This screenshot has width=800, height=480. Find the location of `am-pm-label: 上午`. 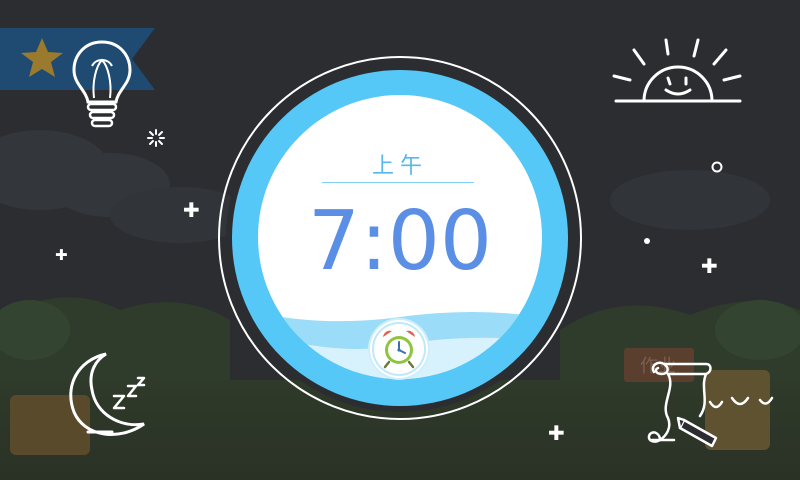

am-pm-label: 上午 is located at coordinates (399, 166).